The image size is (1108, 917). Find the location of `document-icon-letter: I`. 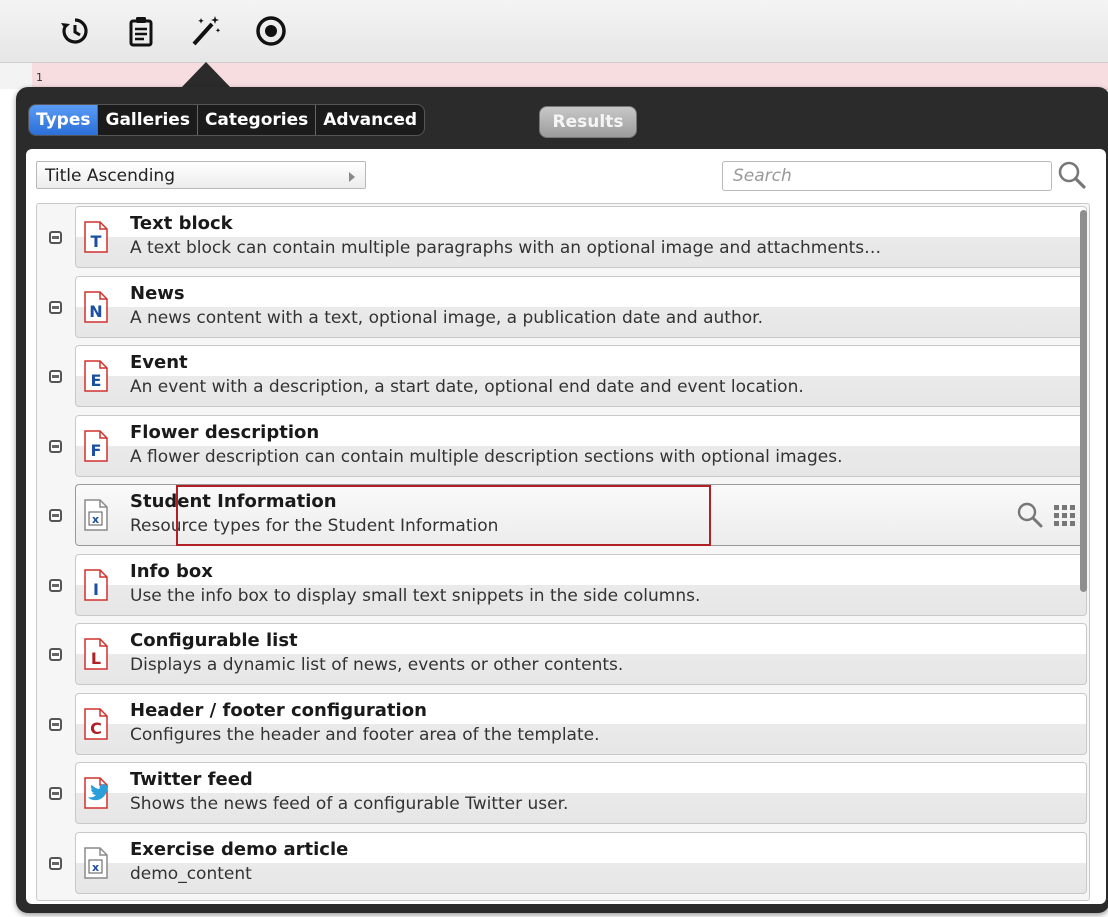

document-icon-letter: I is located at coordinates (96, 589).